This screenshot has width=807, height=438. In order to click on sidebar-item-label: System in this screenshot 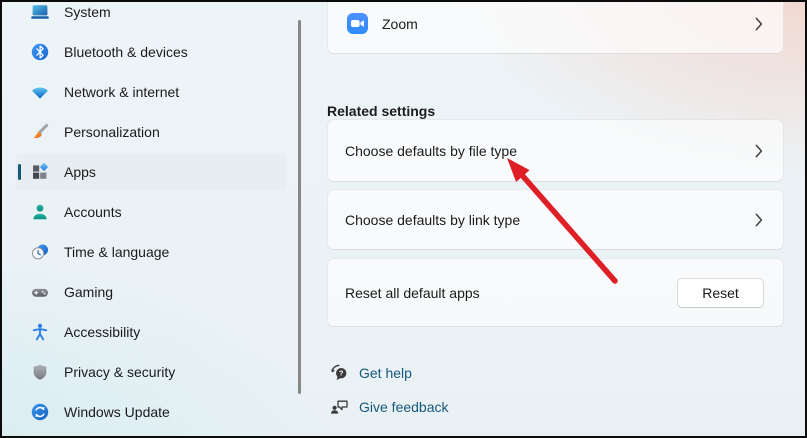, I will do `click(87, 12)`.